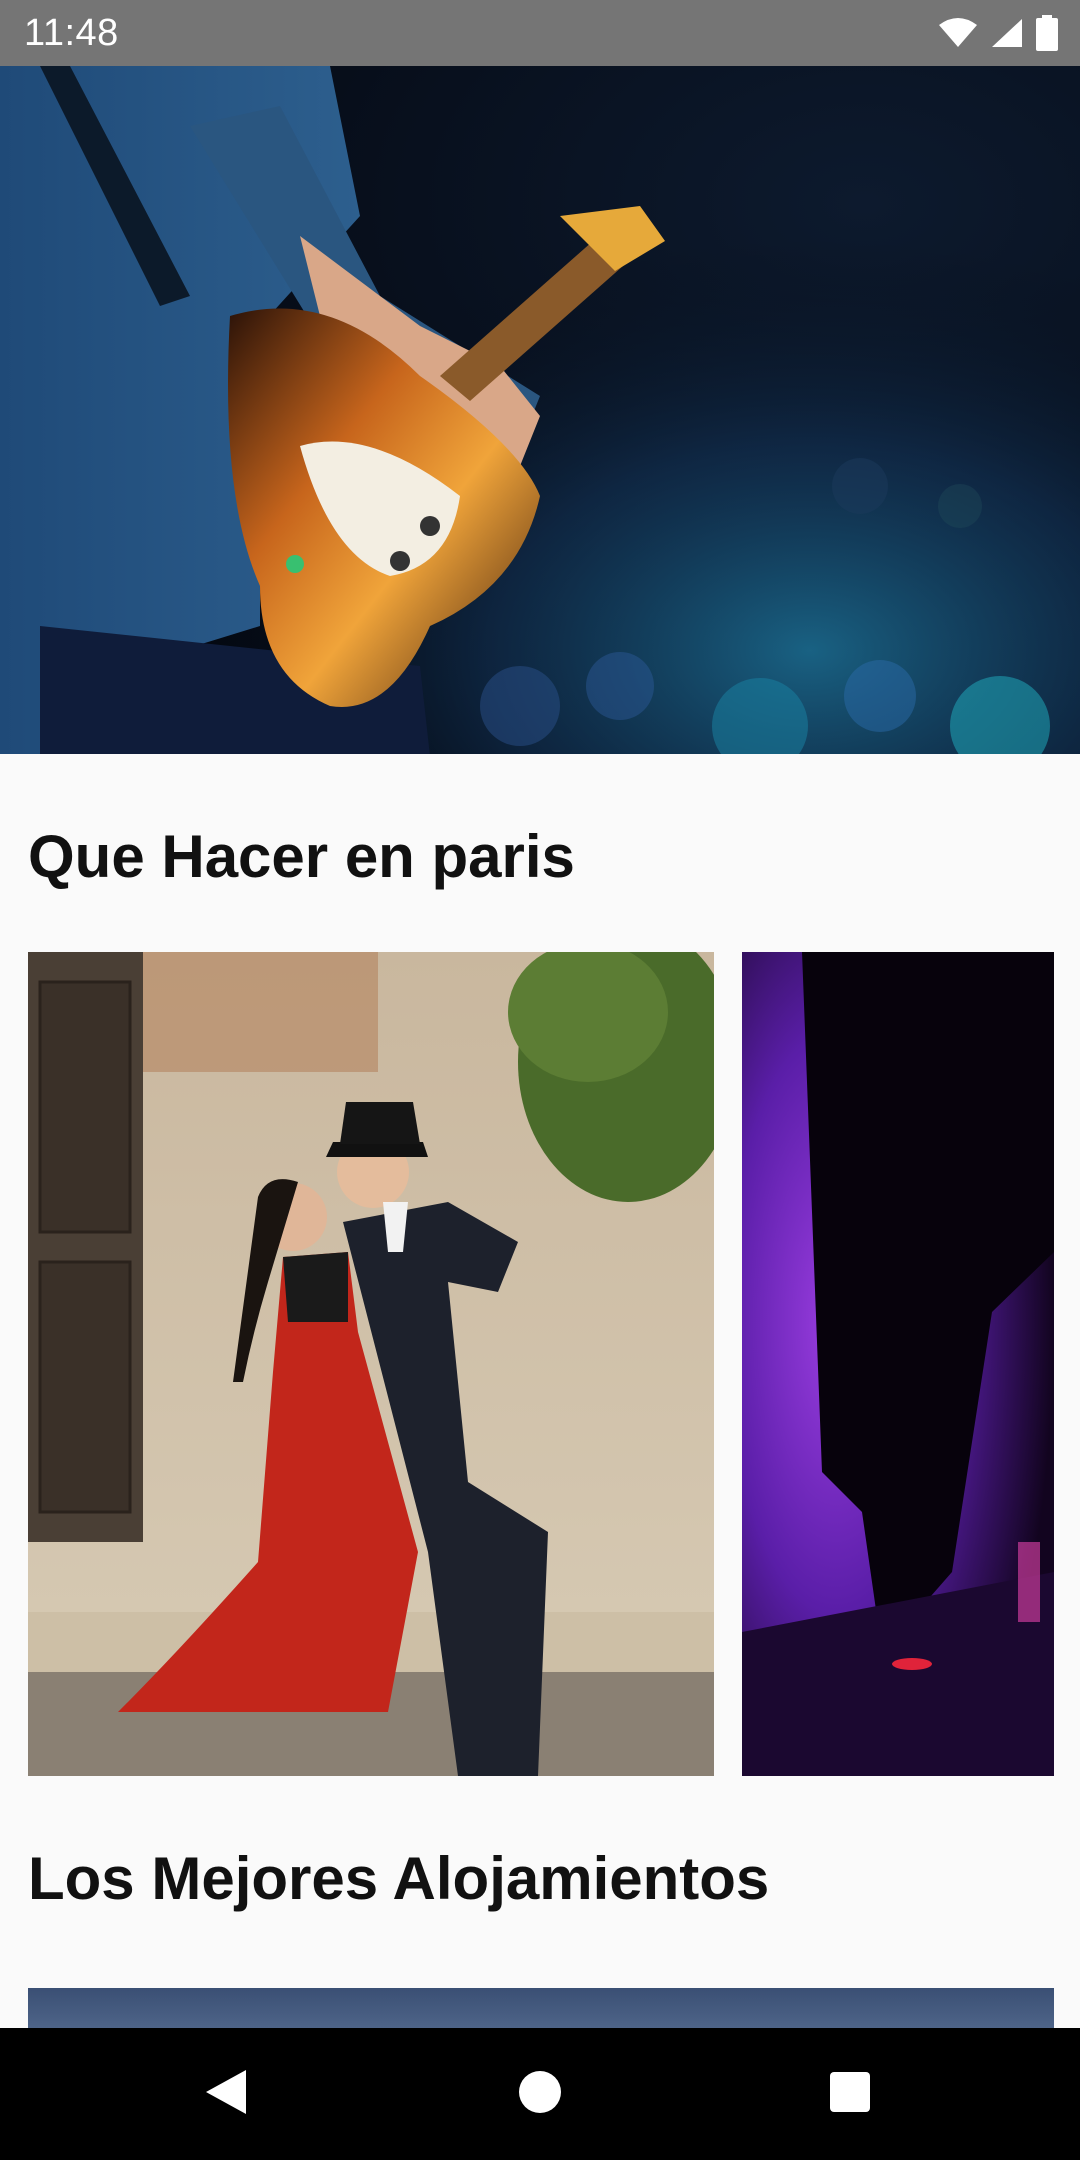  Describe the element at coordinates (898, 1364) in the screenshot. I see `card-concert` at that location.